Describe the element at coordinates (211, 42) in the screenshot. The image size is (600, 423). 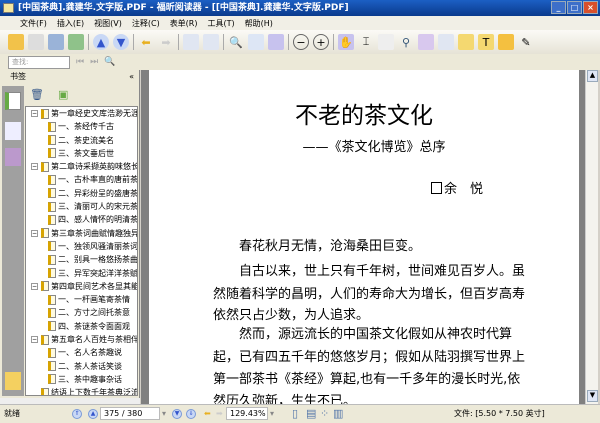
I see `rotate-ccw-icon` at that location.